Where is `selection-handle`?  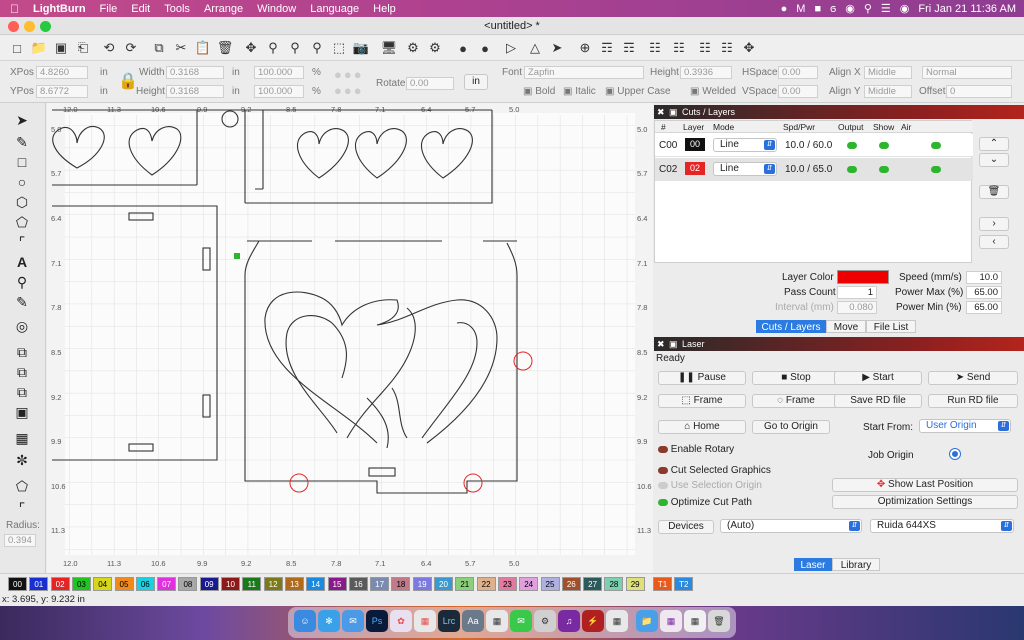
selection-handle is located at coordinates (237, 256).